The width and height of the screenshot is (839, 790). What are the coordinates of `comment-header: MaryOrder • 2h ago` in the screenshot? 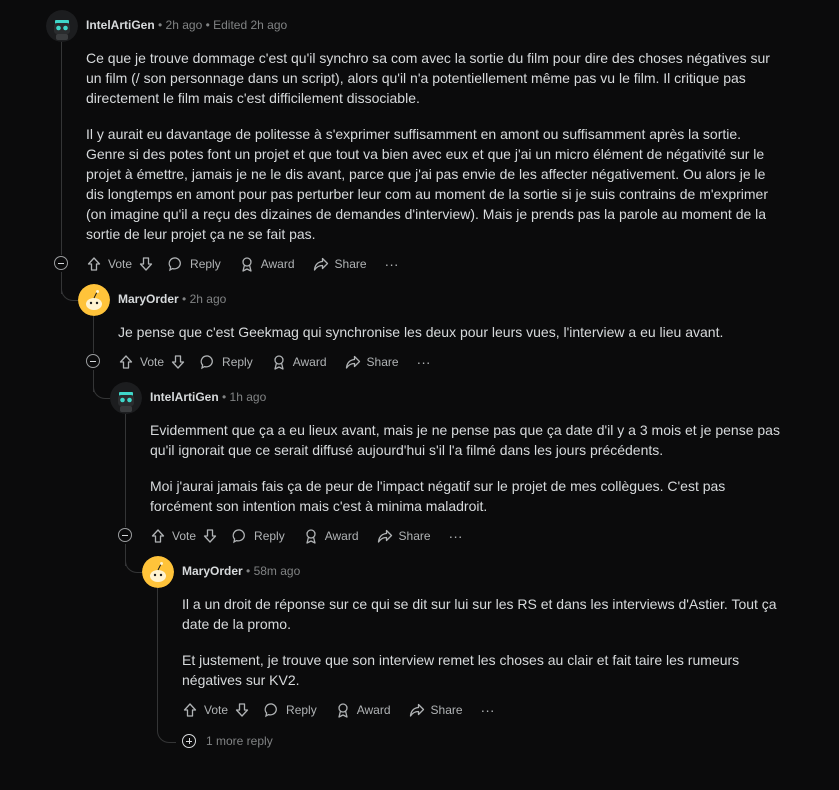 It's located at (172, 299).